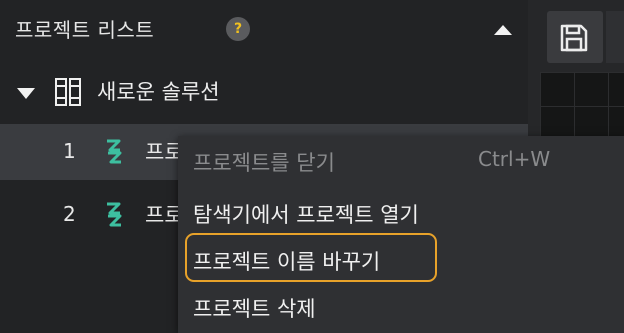  Describe the element at coordinates (26, 93) in the screenshot. I see `triangle-down-icon` at that location.